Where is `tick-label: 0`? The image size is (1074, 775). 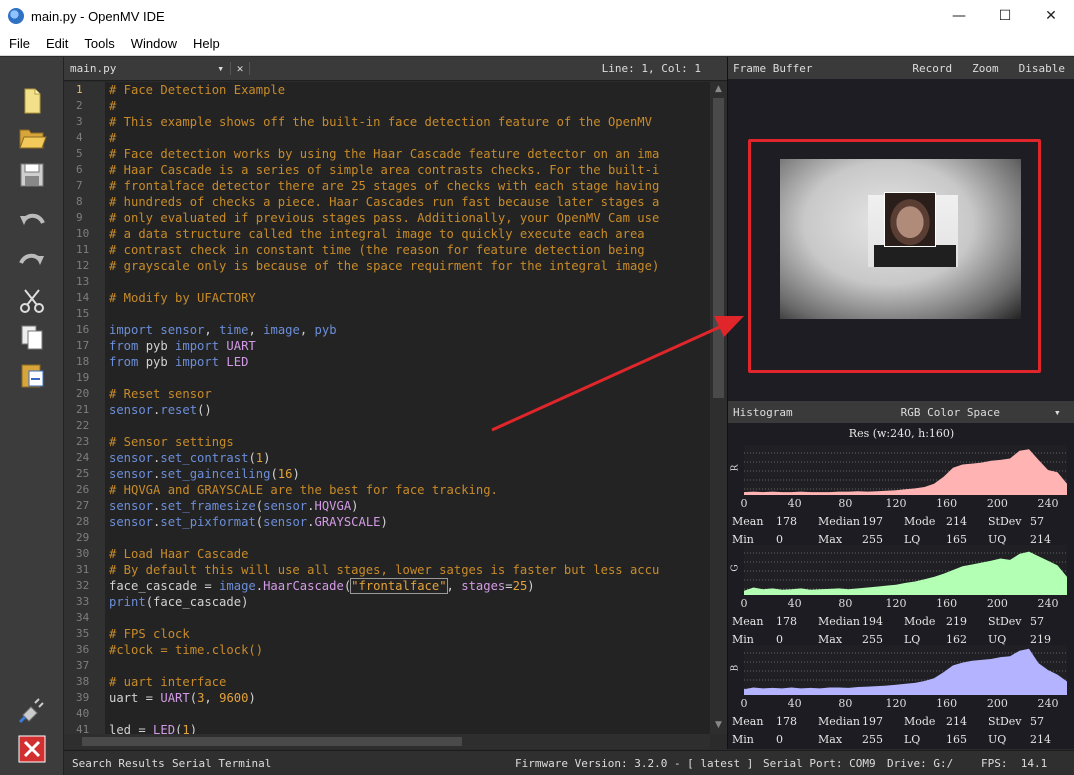
tick-label: 0 is located at coordinates (744, 503).